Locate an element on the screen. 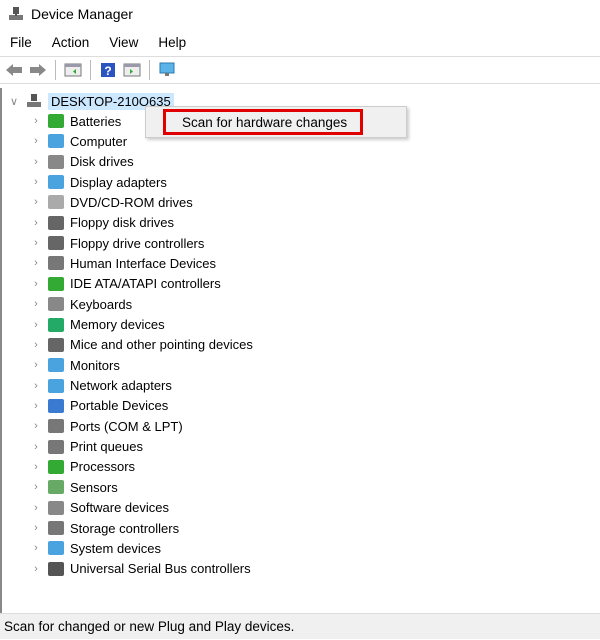 The width and height of the screenshot is (600, 640). tree-item: › Software devices is located at coordinates (99, 508).